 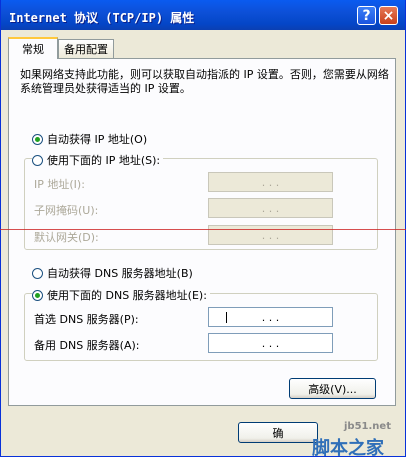 What do you see at coordinates (66, 237) in the screenshot?
I see `default-gateway-label: 默认网关(D):` at bounding box center [66, 237].